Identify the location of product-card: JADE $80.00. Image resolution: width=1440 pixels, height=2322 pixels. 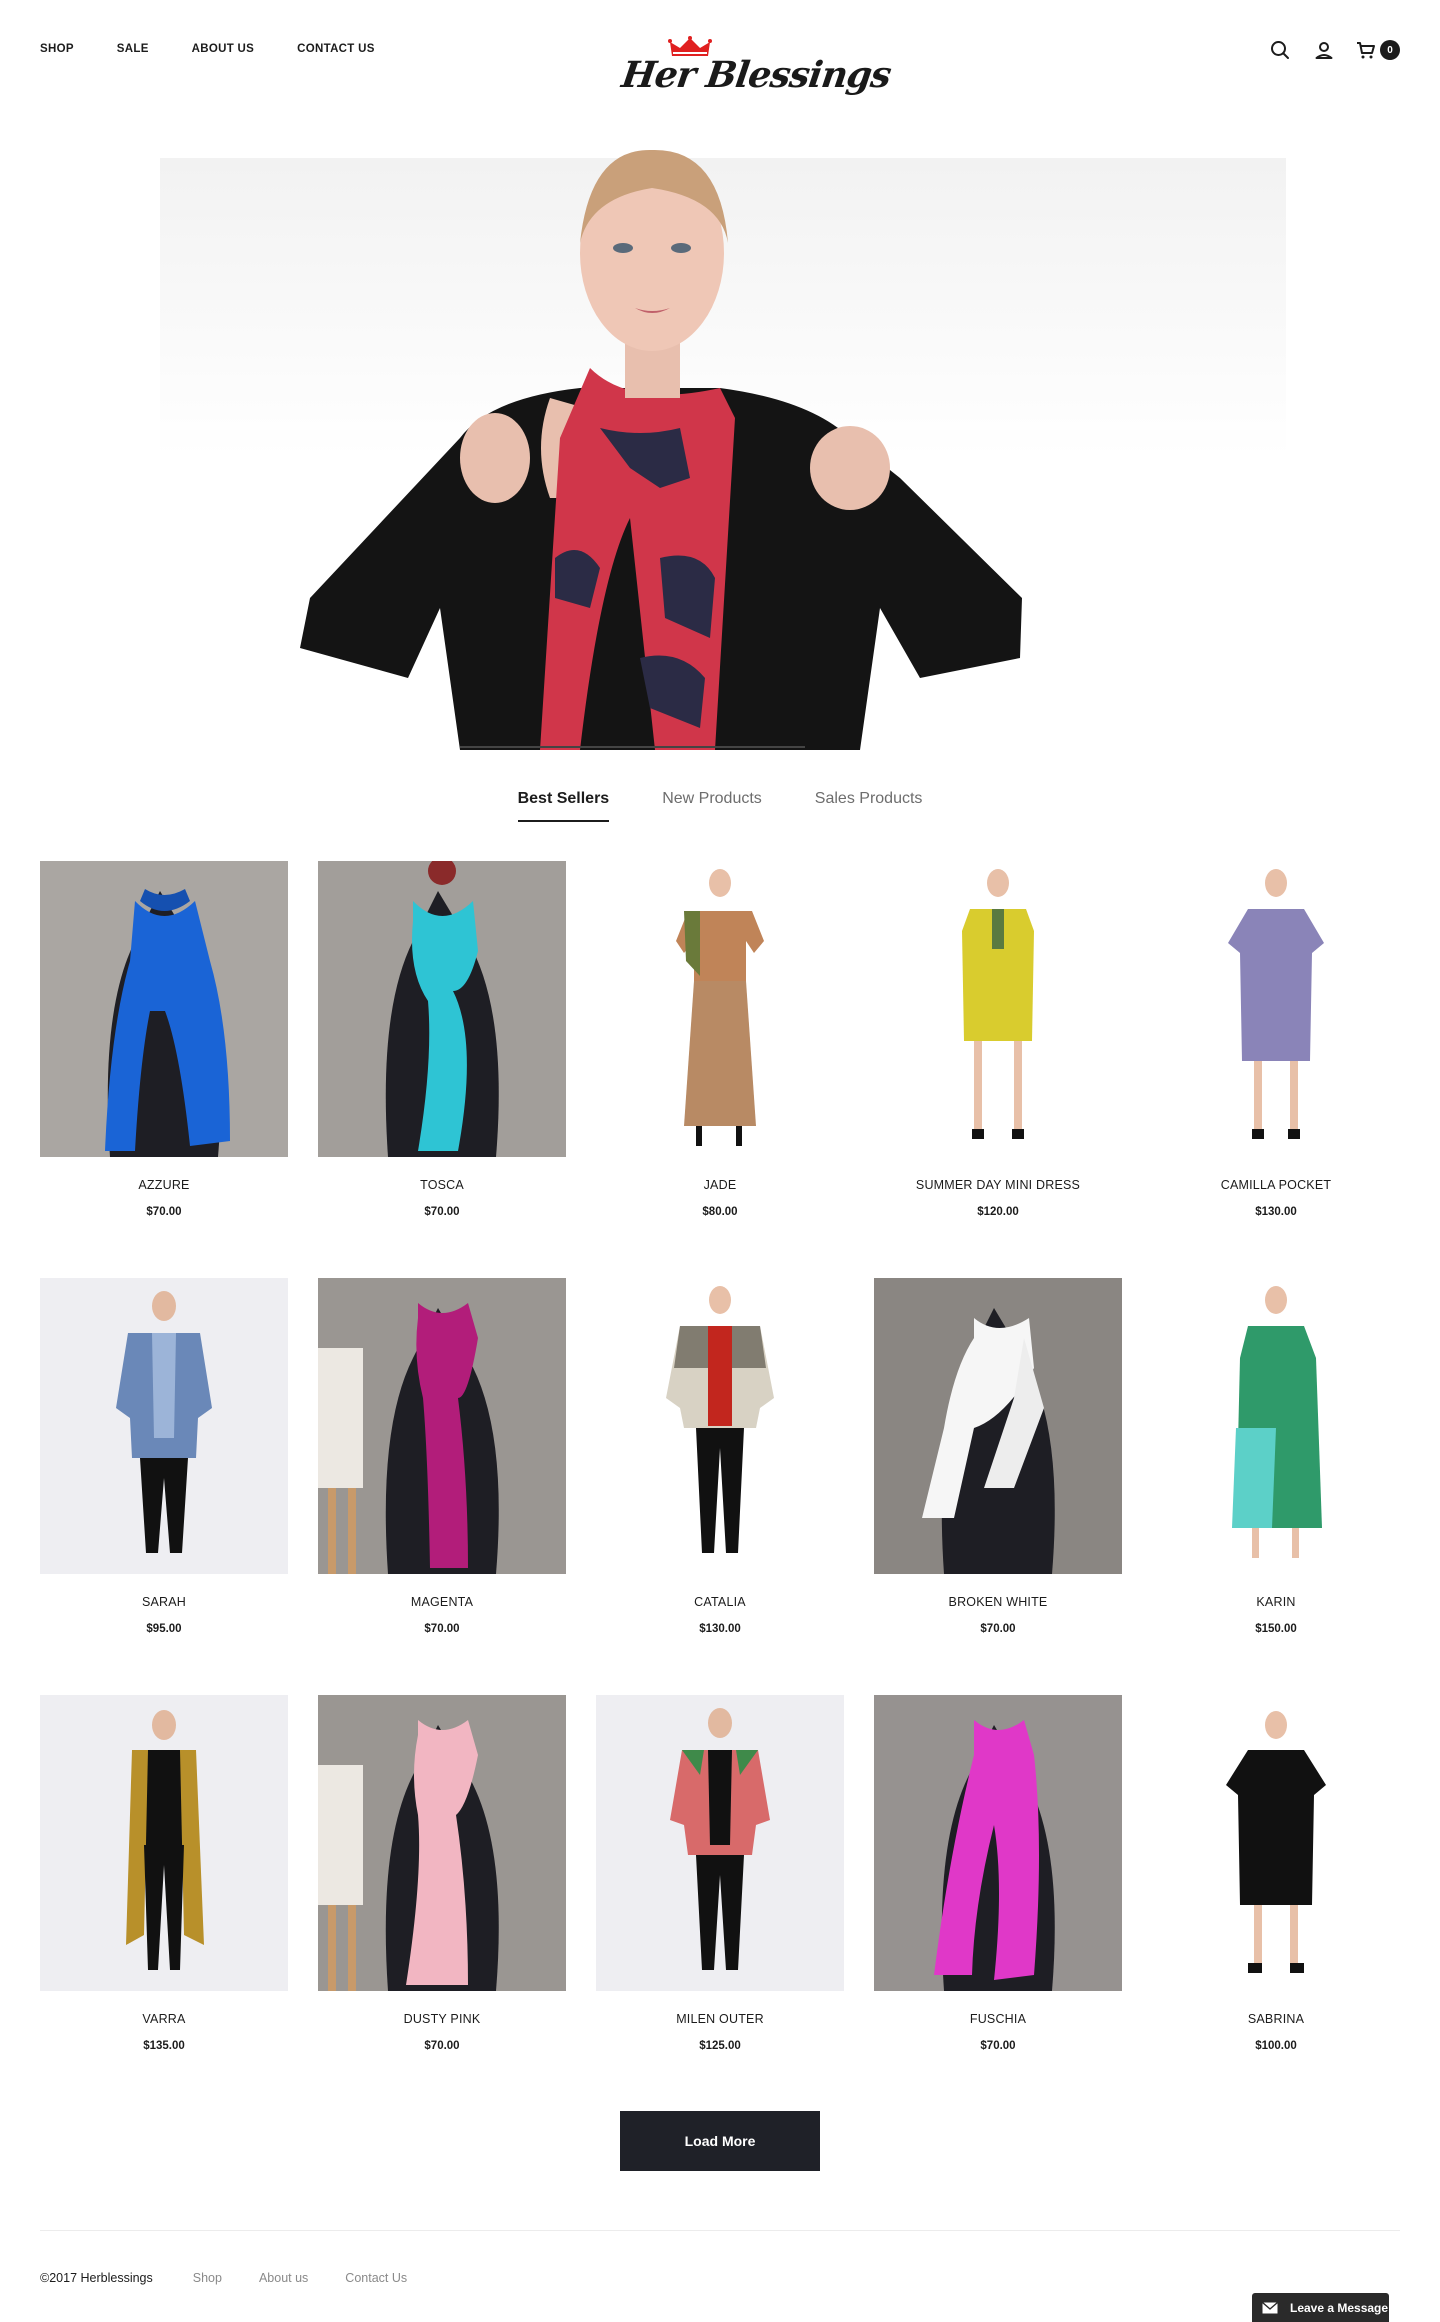
(720, 1069).